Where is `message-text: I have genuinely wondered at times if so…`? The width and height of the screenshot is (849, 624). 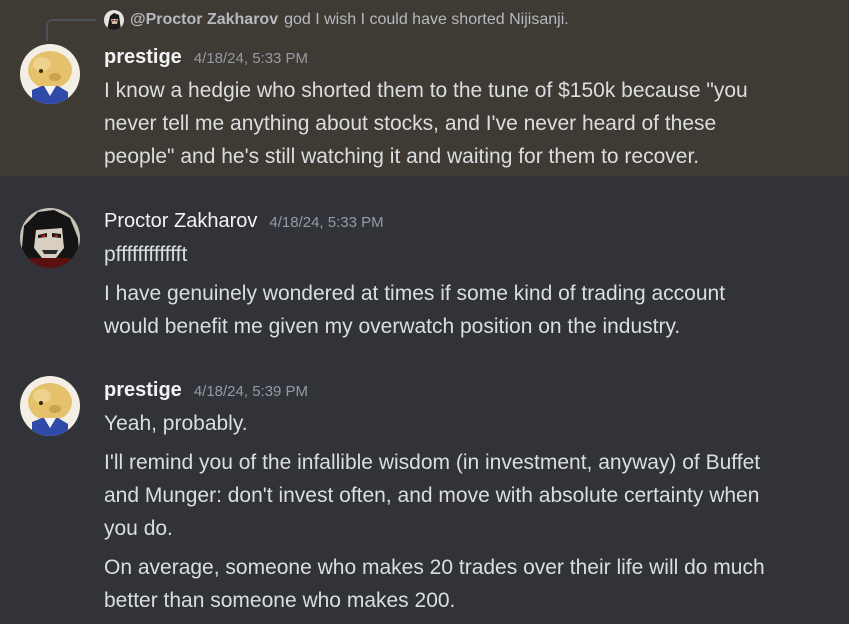 message-text: I have genuinely wondered at times if so… is located at coordinates (415, 293).